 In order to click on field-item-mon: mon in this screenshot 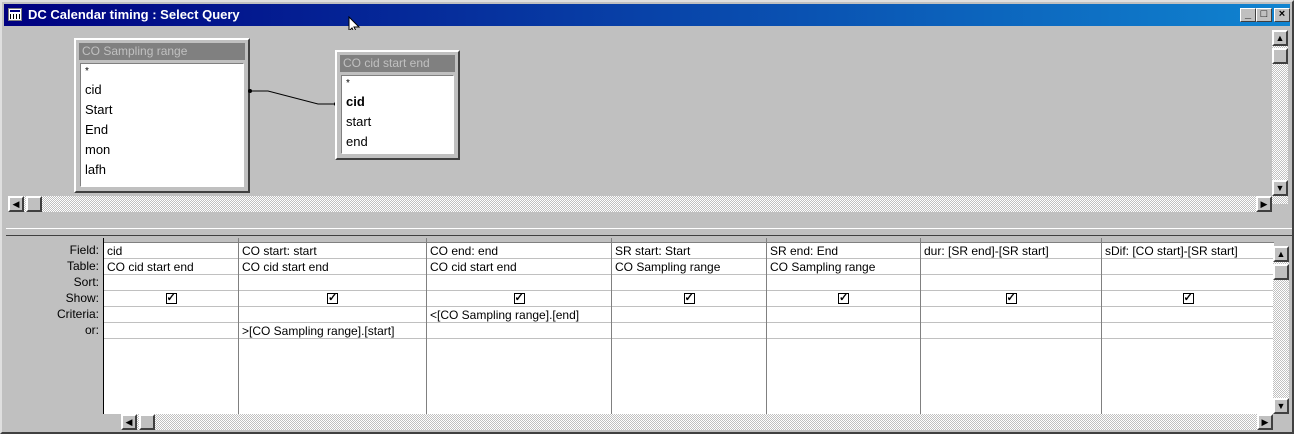, I will do `click(162, 150)`.